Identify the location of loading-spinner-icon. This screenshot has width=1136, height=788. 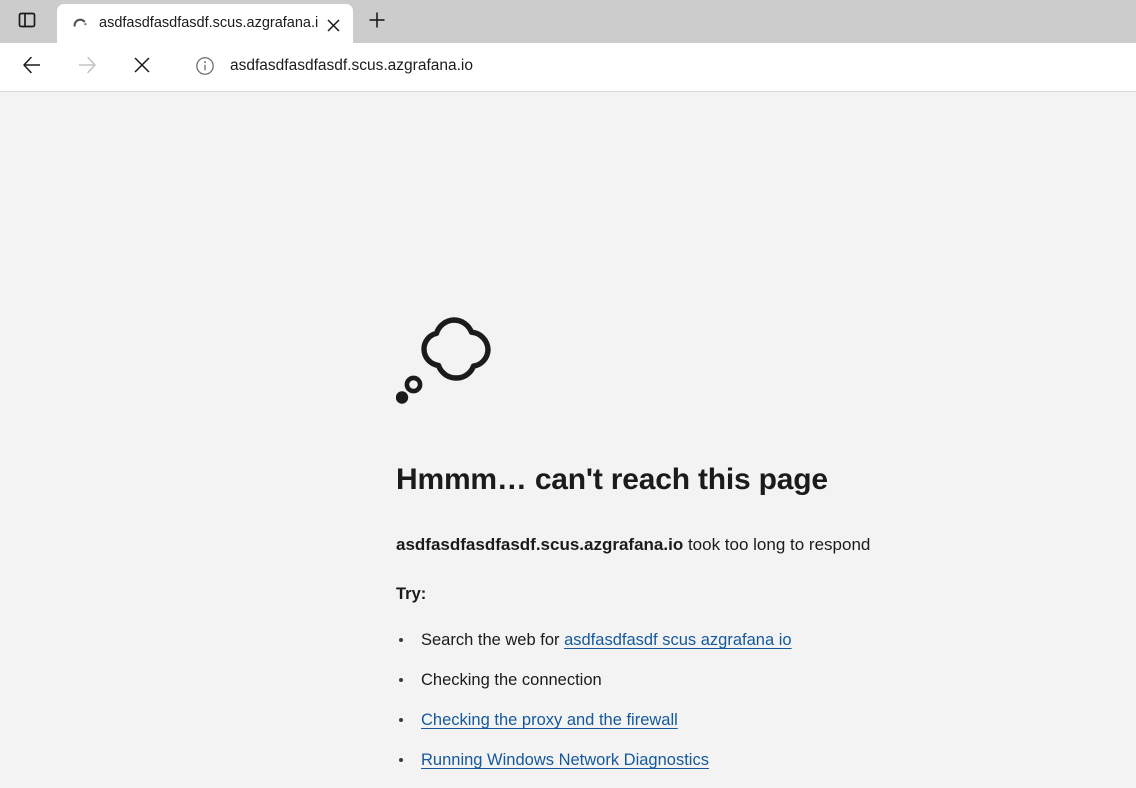
(80, 24).